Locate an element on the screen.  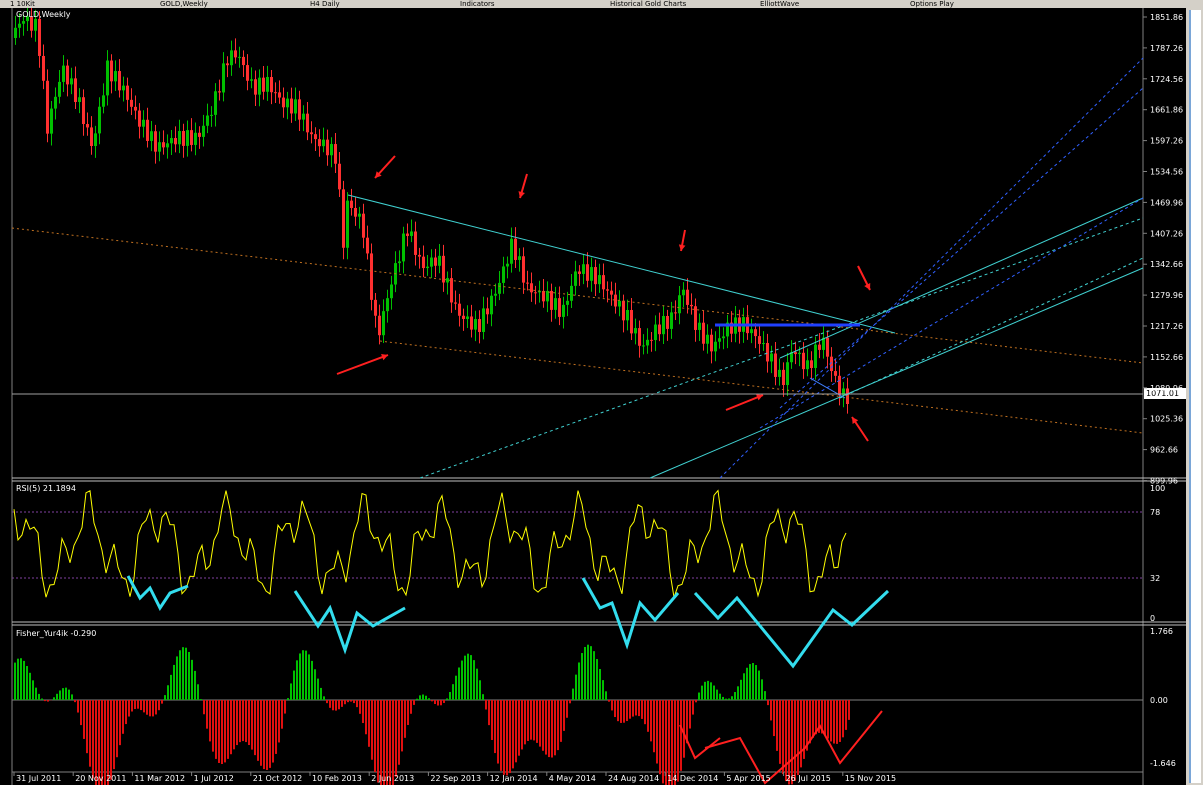
price-label: 1407.26 is located at coordinates (1166, 233).